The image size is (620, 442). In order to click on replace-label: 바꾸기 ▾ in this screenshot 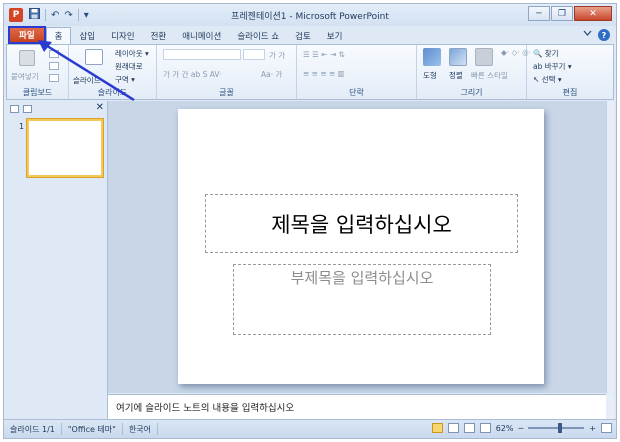, I will do `click(558, 66)`.